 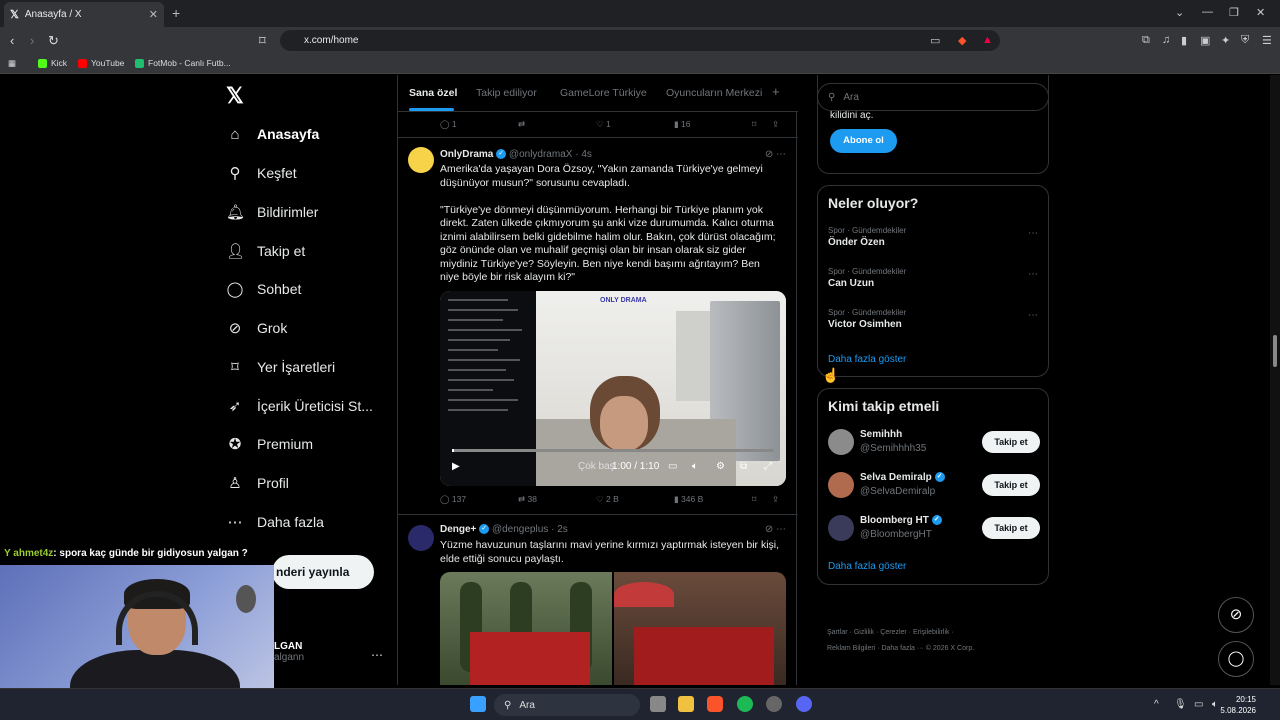 I want to click on maximize-icon: ❐, so click(x=1234, y=12).